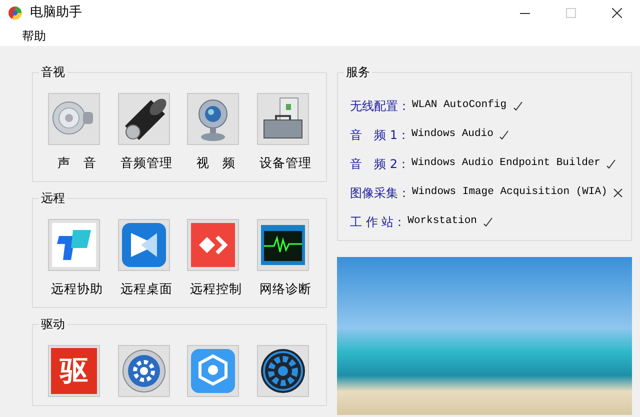 Image resolution: width=640 pixels, height=417 pixels. I want to click on tool-label: 网络诊断, so click(285, 289).